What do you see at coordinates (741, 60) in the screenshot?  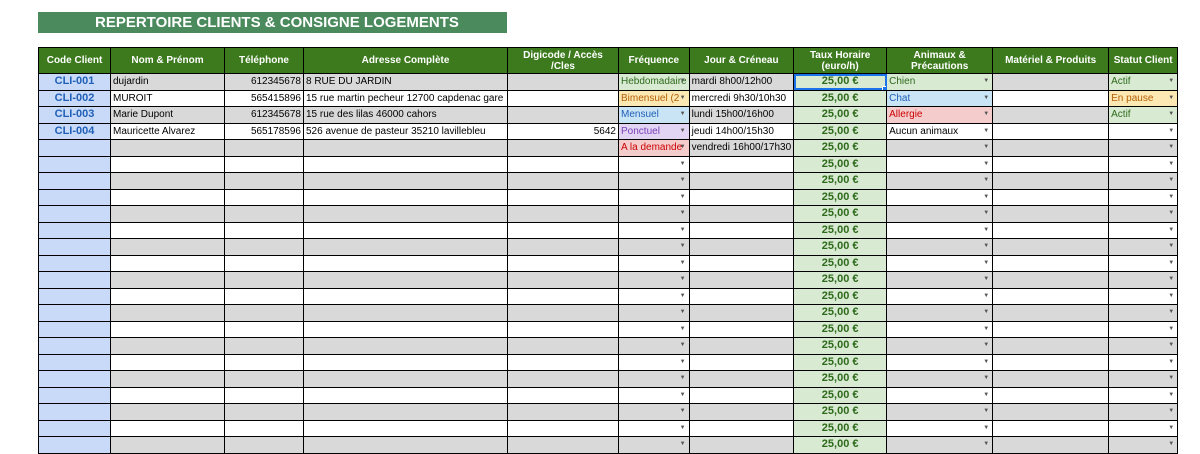 I see `header-jour-creneau: Jour & Créneau` at bounding box center [741, 60].